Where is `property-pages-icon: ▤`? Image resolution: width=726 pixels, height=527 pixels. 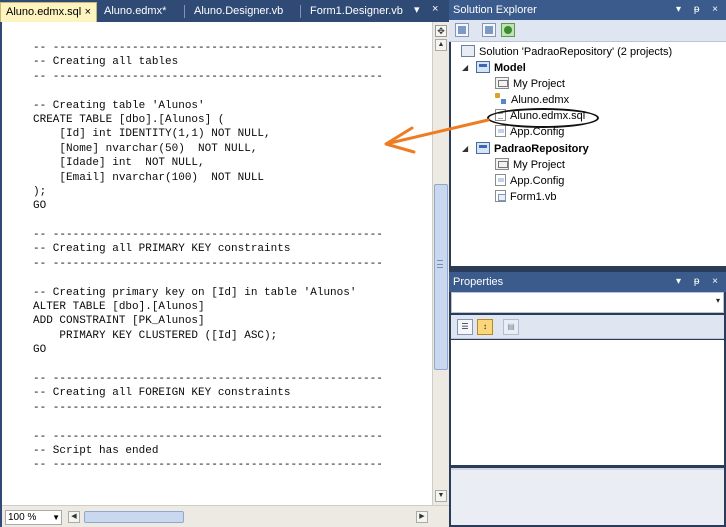
property-pages-icon: ▤ is located at coordinates (511, 327).